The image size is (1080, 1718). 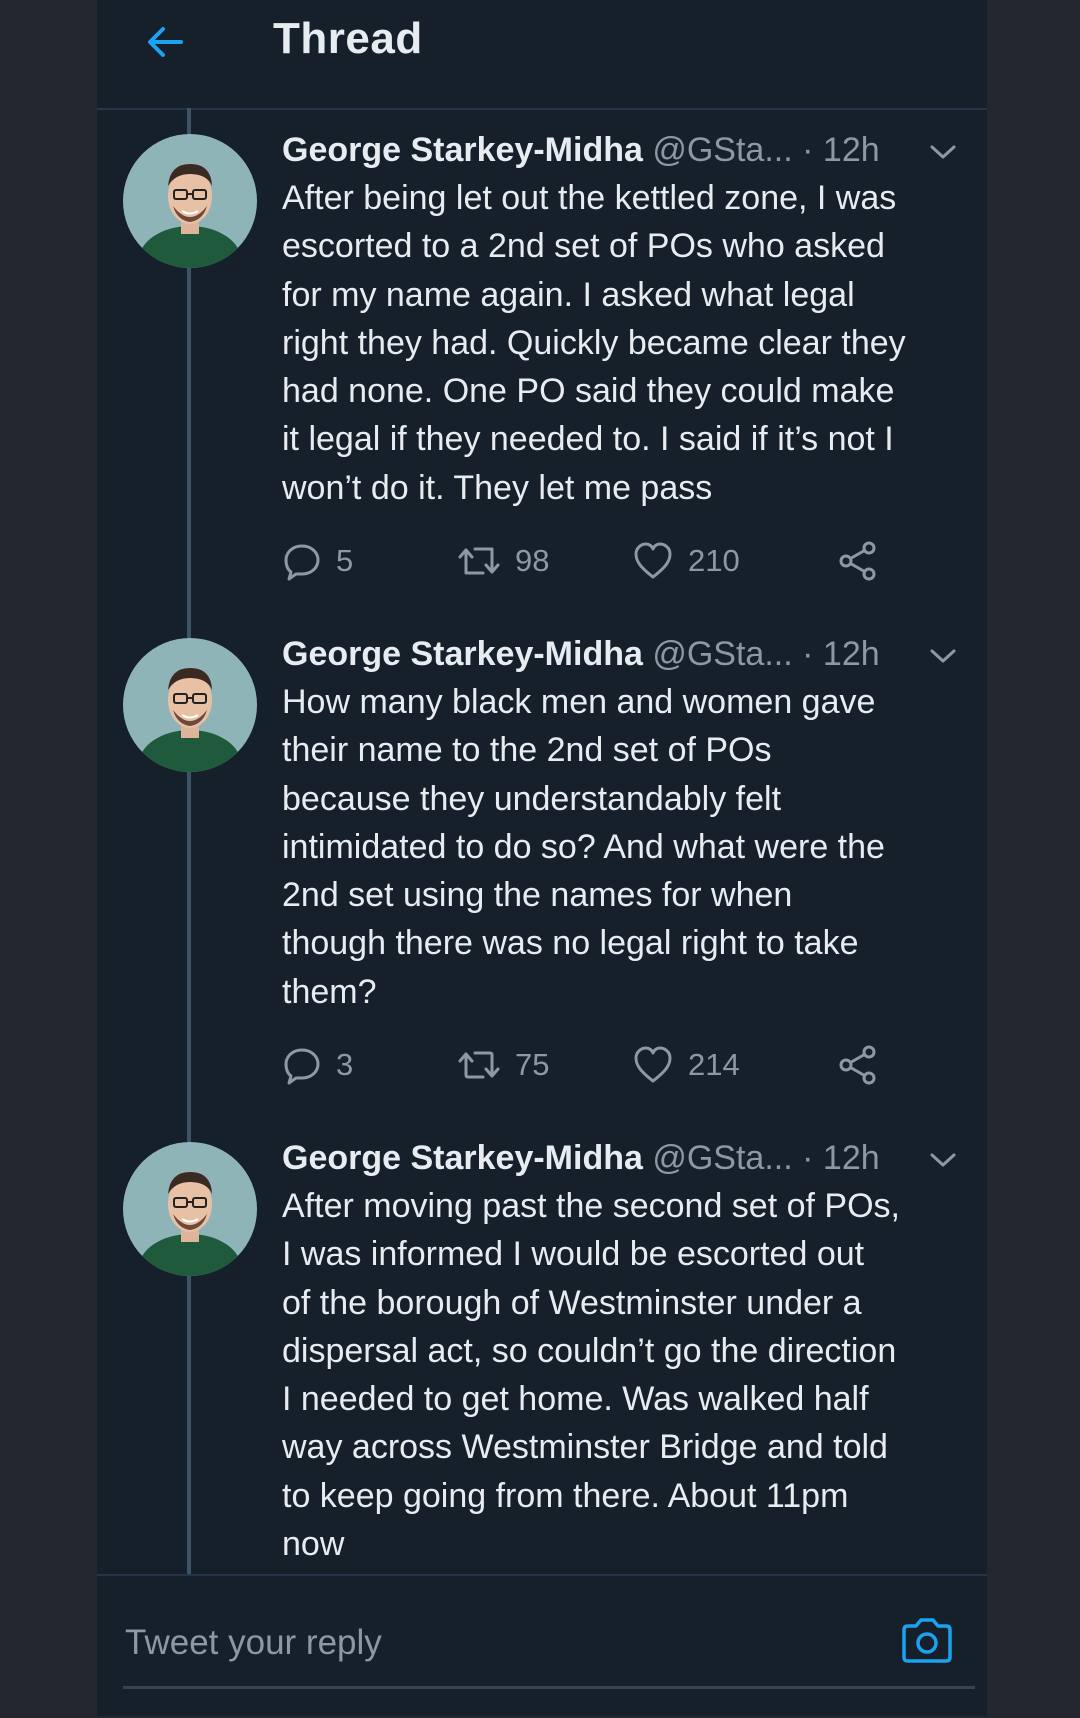 I want to click on reply-count: 5, so click(x=345, y=560).